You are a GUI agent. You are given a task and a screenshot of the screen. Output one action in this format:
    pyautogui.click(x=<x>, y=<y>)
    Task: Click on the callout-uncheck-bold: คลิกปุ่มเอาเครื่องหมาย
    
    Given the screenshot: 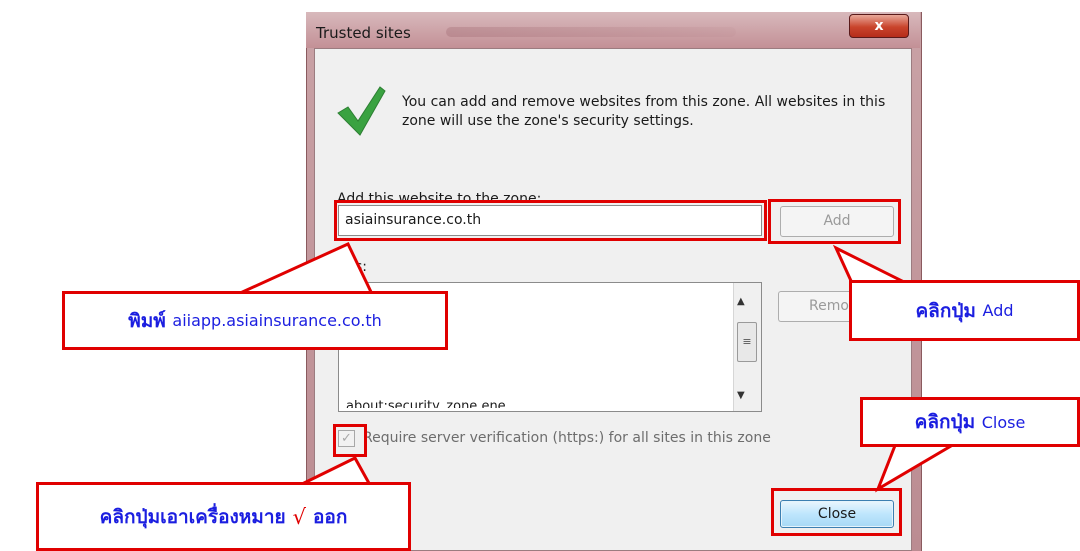 What is the action you would take?
    pyautogui.click(x=192, y=516)
    